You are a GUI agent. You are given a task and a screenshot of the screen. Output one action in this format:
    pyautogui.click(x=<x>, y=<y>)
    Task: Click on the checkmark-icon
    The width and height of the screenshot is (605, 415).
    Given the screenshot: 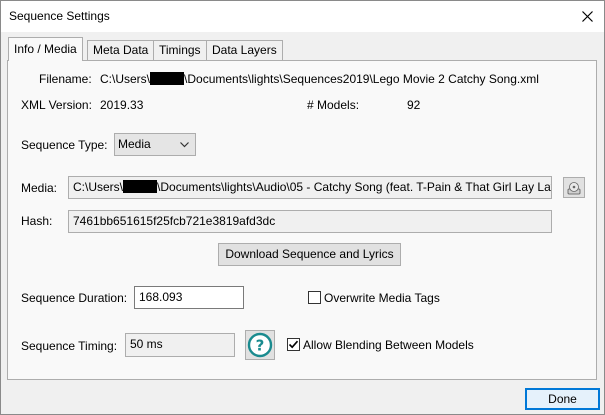 What is the action you would take?
    pyautogui.click(x=293, y=344)
    